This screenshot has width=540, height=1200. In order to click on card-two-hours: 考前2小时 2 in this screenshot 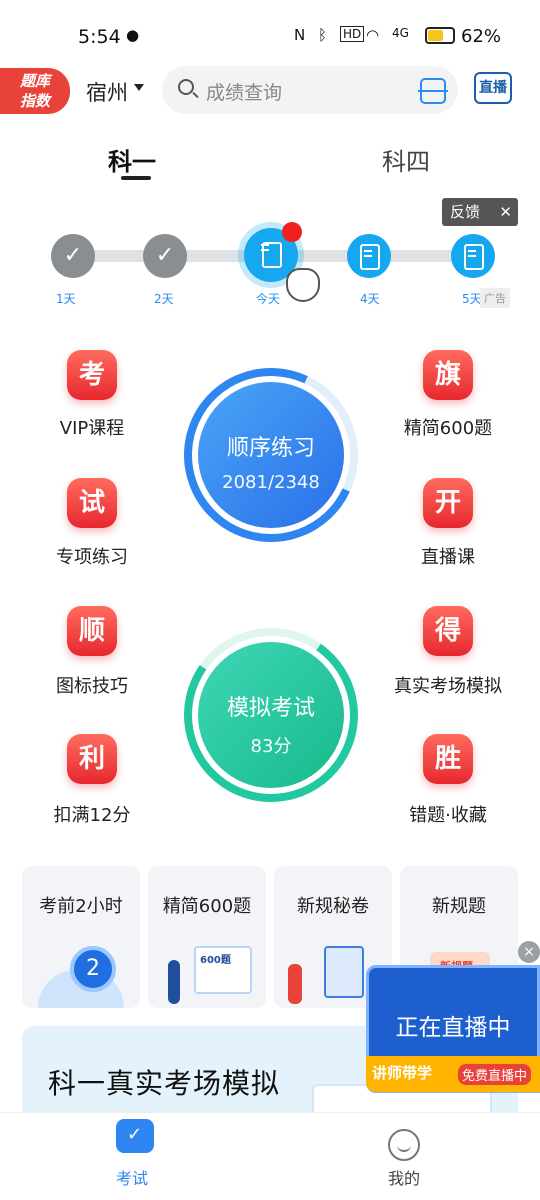, I will do `click(81, 937)`.